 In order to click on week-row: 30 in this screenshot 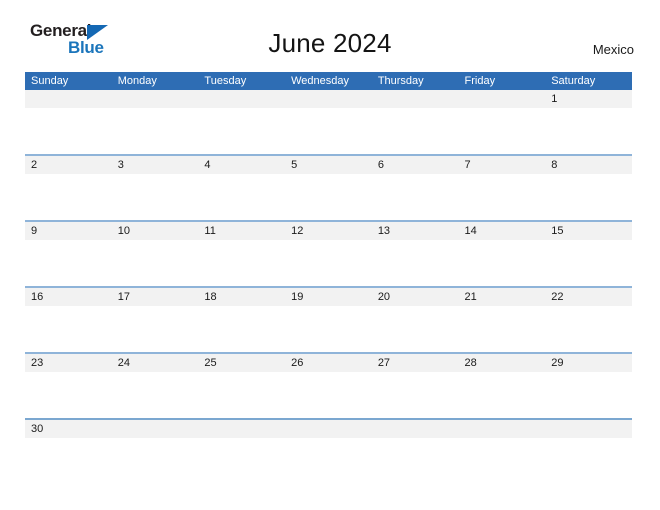, I will do `click(328, 451)`.